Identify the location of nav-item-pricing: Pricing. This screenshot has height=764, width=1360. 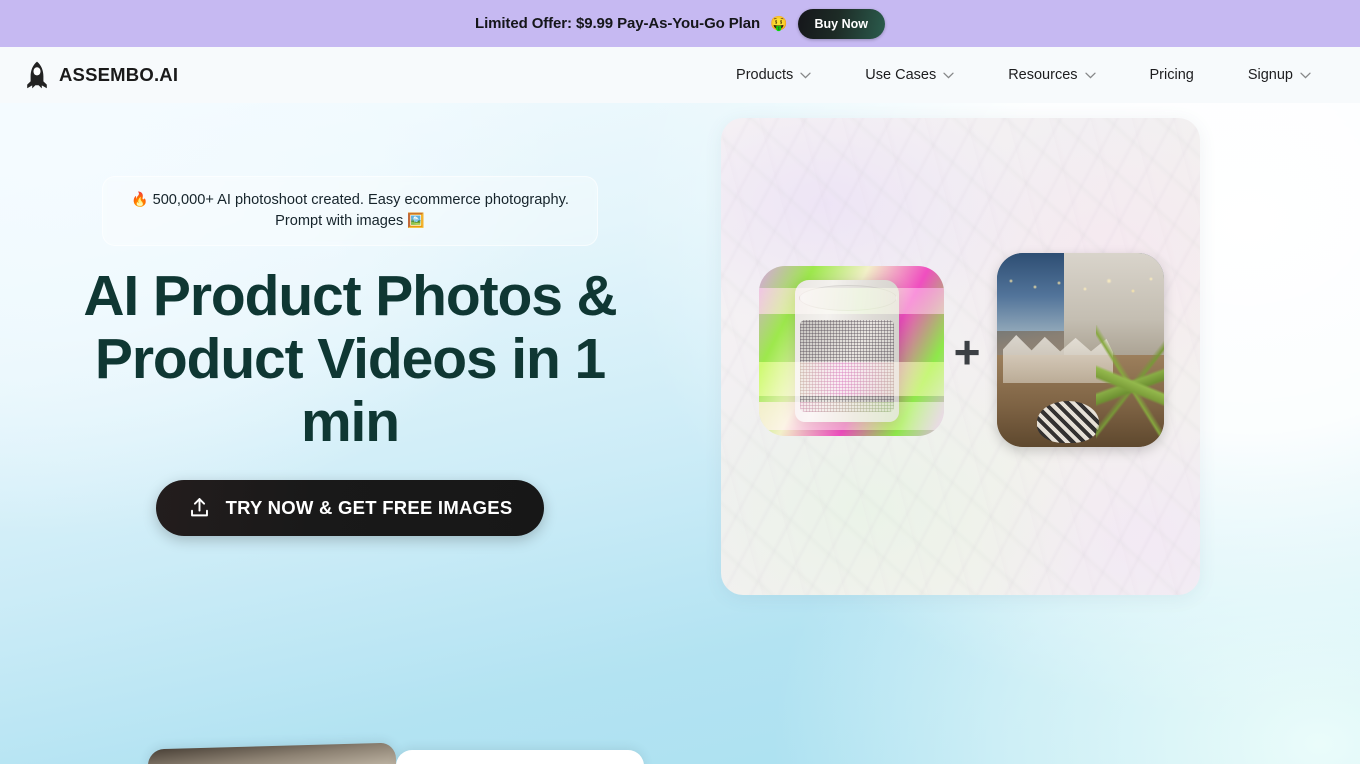
(1172, 75).